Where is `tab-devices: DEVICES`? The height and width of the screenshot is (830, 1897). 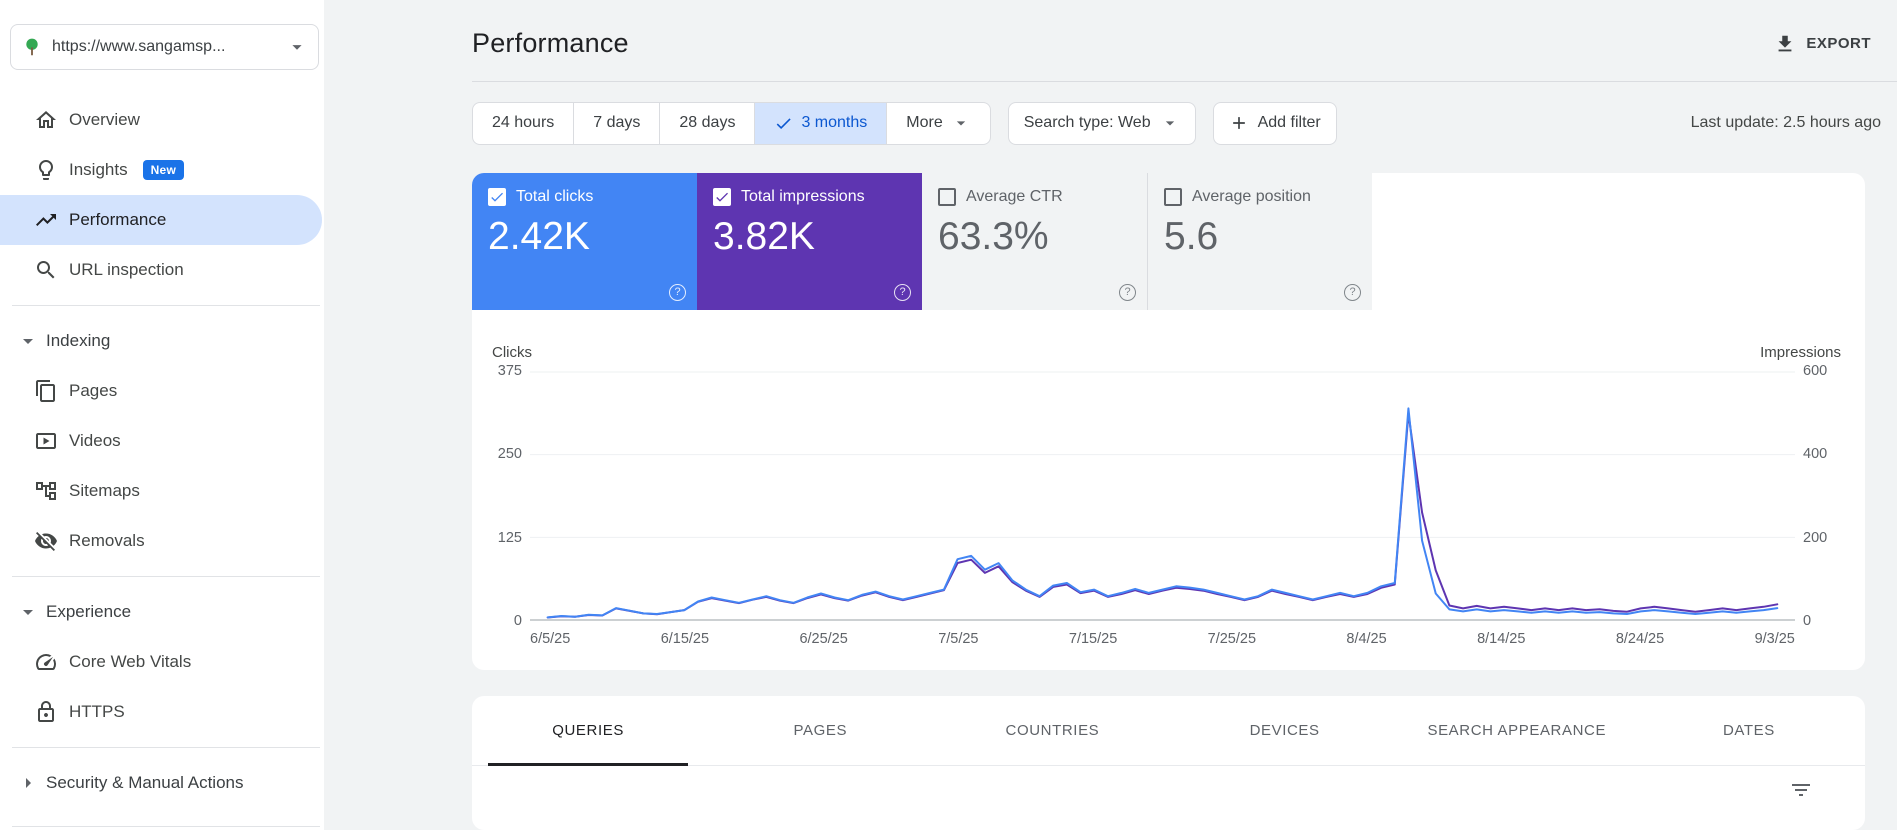 tab-devices: DEVICES is located at coordinates (1285, 730).